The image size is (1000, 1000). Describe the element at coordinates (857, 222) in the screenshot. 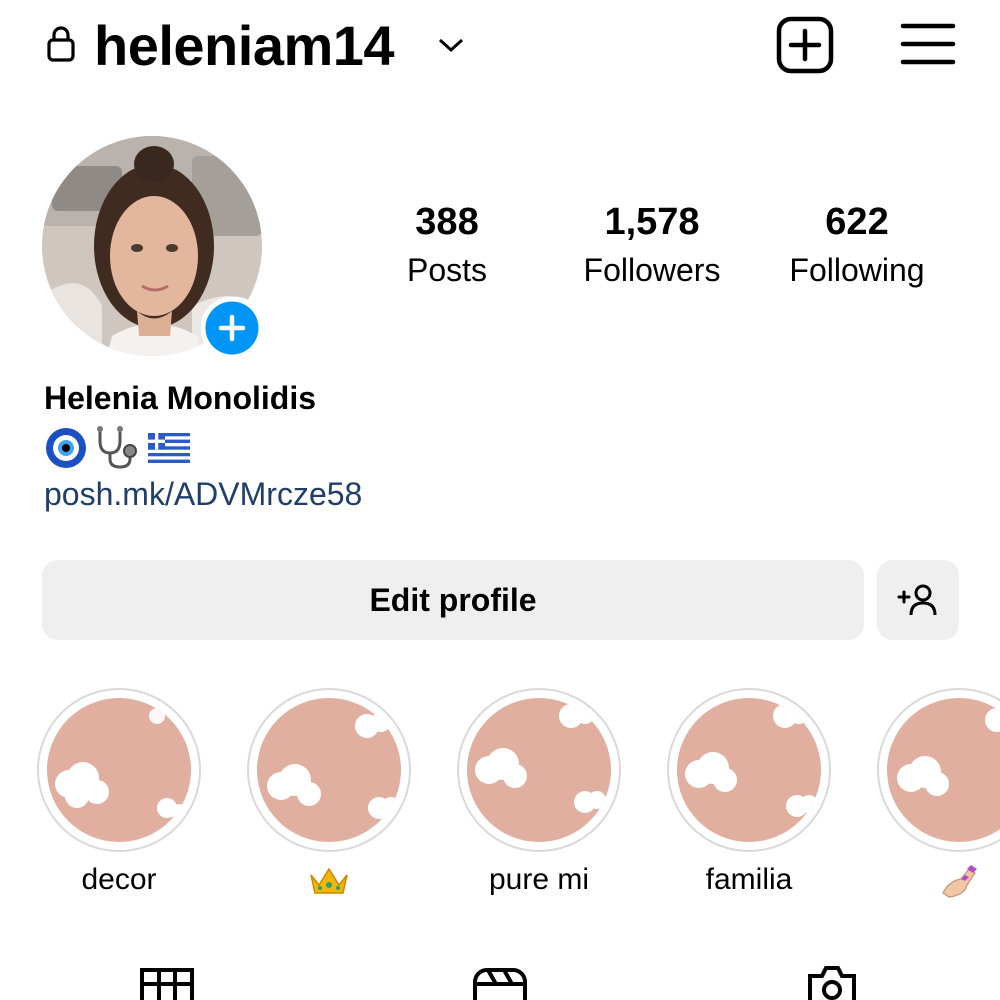

I see `following-count-value: 622` at that location.